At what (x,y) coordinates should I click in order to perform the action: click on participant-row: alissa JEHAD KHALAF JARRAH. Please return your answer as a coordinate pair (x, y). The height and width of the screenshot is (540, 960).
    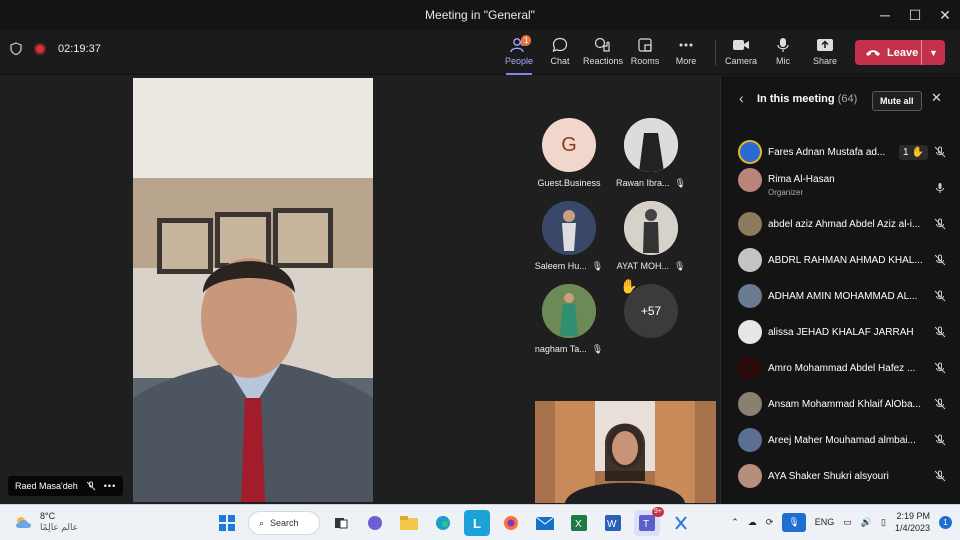
    Looking at the image, I should click on (840, 332).